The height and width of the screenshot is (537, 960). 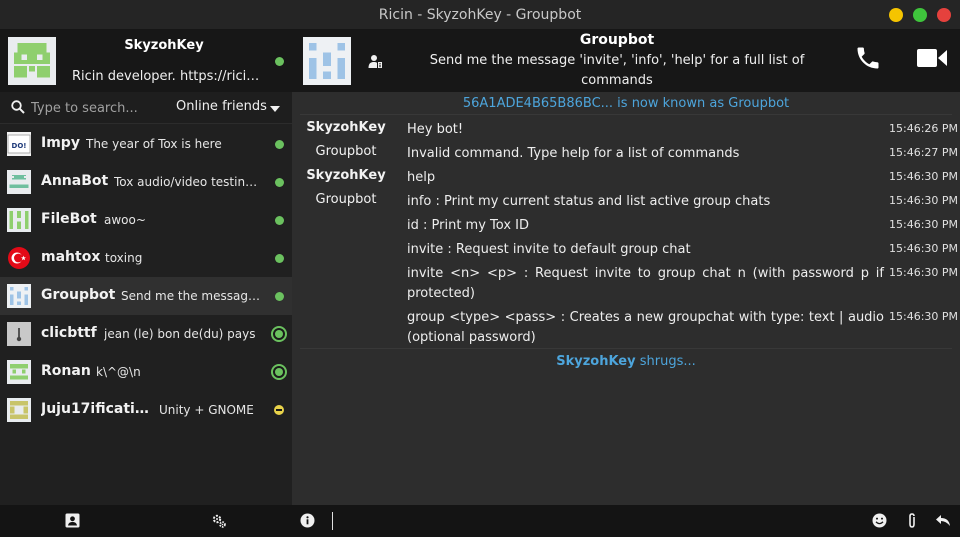 What do you see at coordinates (167, 76) in the screenshot?
I see `profile-status: Ricin developer. https://ricin.im` at bounding box center [167, 76].